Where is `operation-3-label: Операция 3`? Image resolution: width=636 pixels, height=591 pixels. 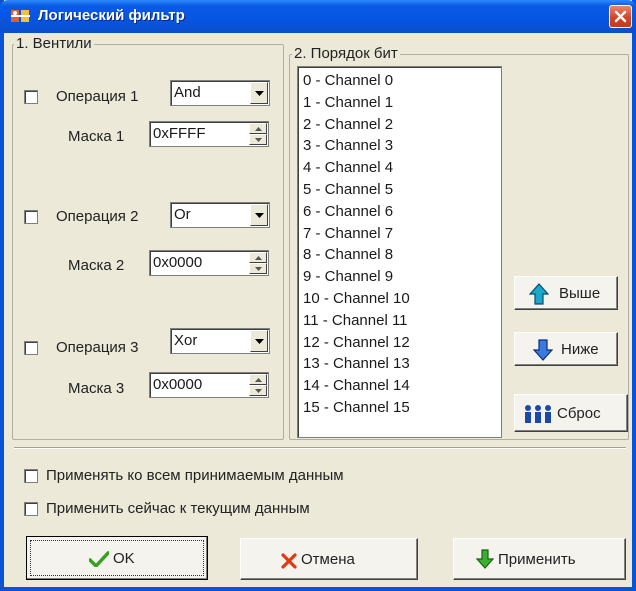 operation-3-label: Операция 3 is located at coordinates (97, 347).